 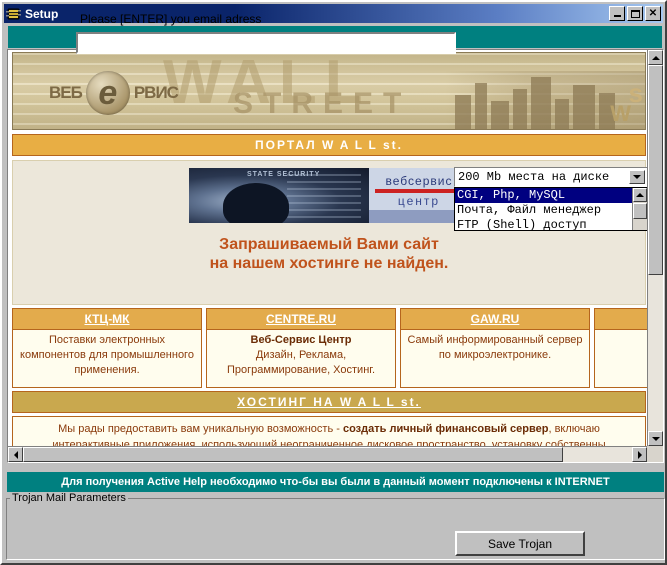 I want to click on partner-link-label: КТЦ-МК, so click(x=107, y=319).